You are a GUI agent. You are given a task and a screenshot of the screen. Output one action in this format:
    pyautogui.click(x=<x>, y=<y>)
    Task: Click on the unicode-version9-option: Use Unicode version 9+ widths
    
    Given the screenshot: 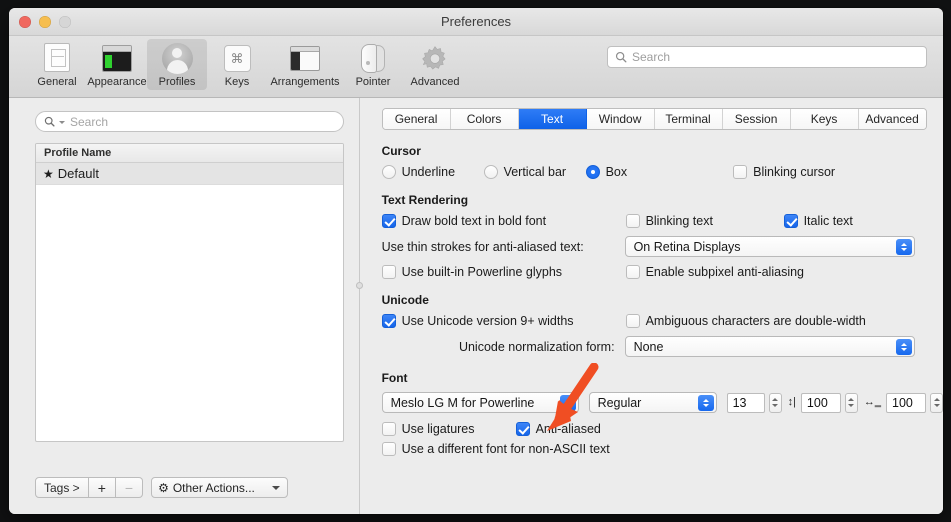 What is the action you would take?
    pyautogui.click(x=503, y=321)
    